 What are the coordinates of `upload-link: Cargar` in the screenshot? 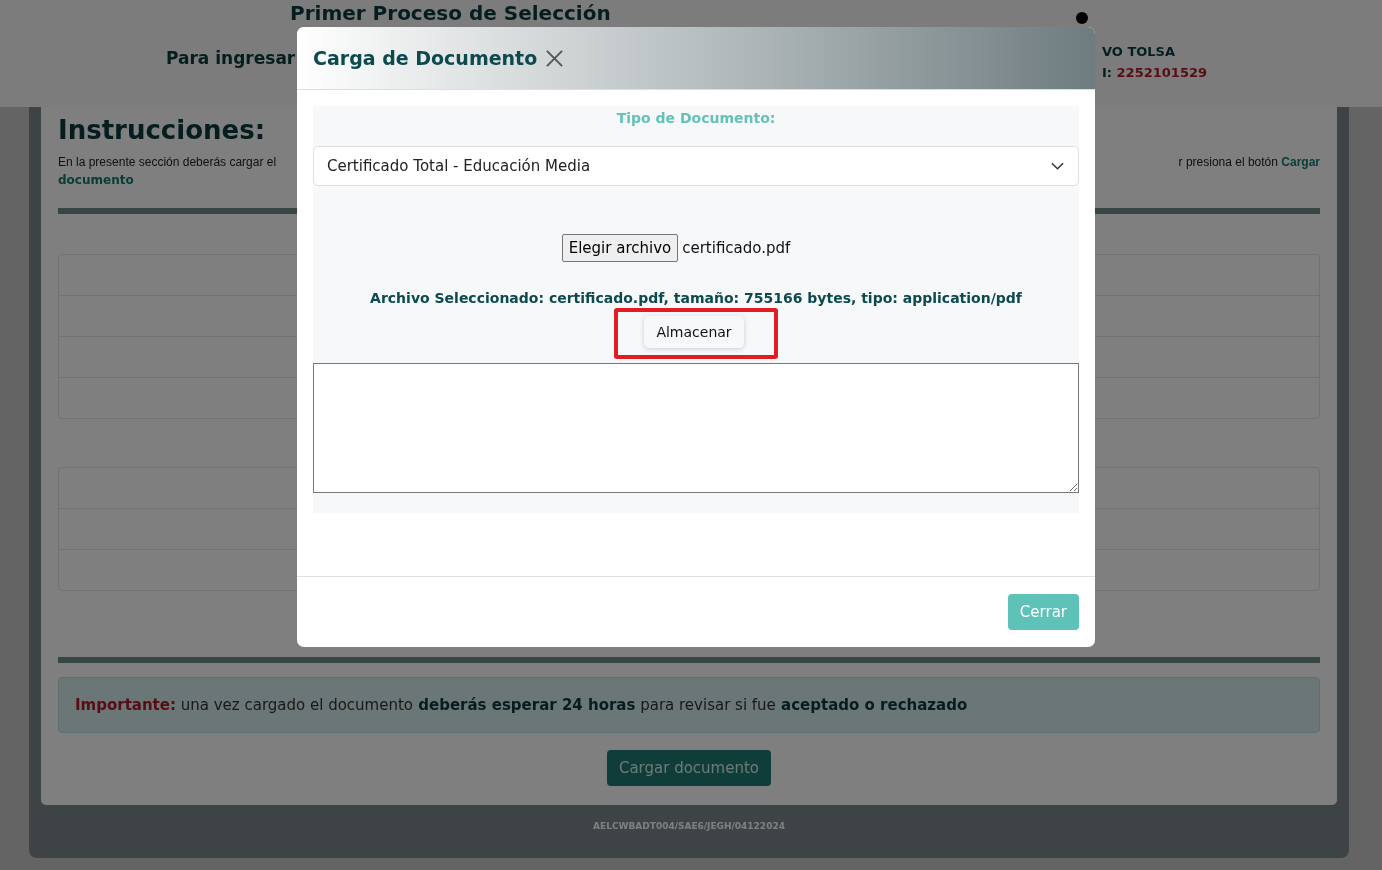 It's located at (1300, 162).